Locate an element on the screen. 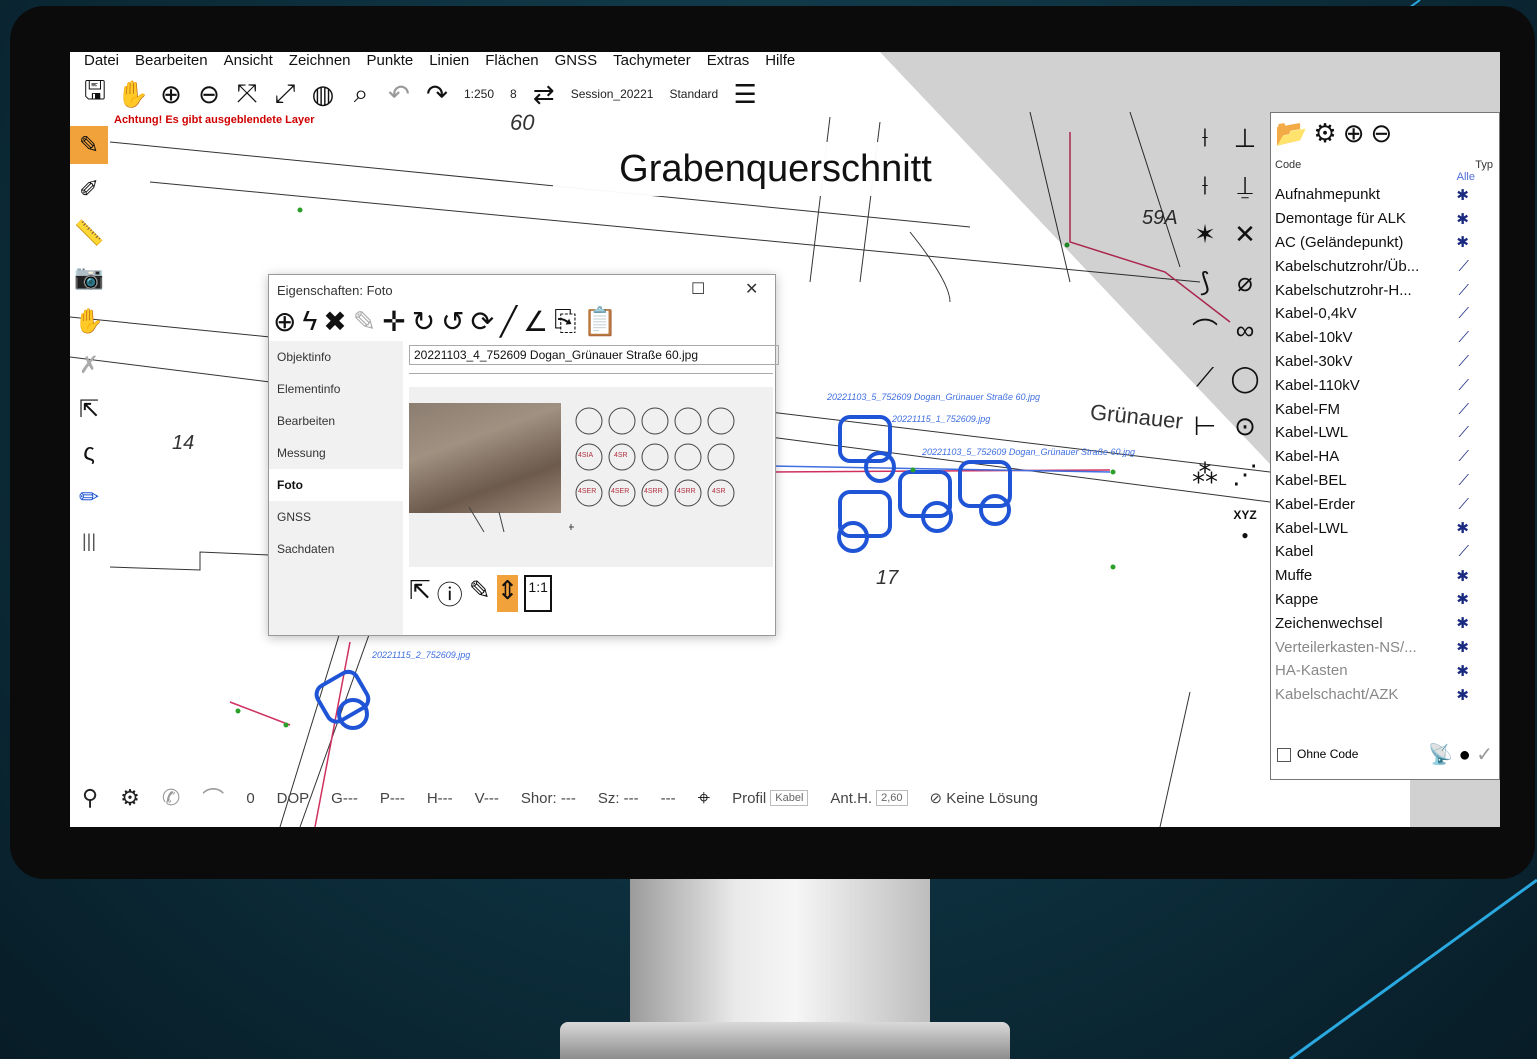  nav-foto: Foto is located at coordinates (336, 485).